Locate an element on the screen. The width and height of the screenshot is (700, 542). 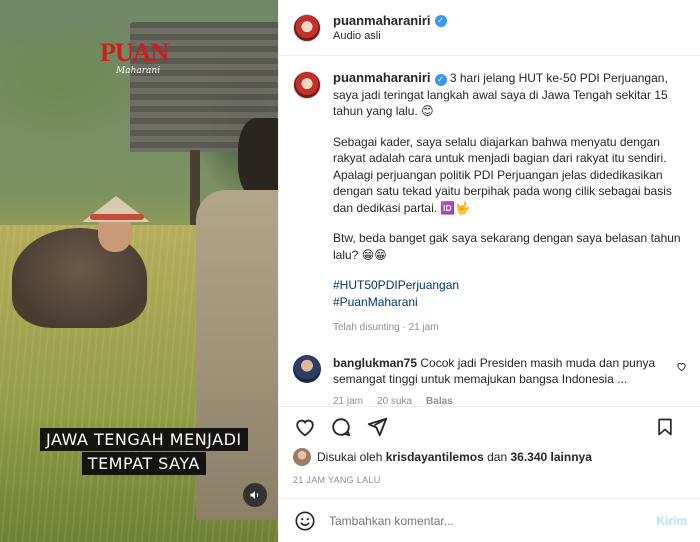
action-bar is located at coordinates (489, 426).